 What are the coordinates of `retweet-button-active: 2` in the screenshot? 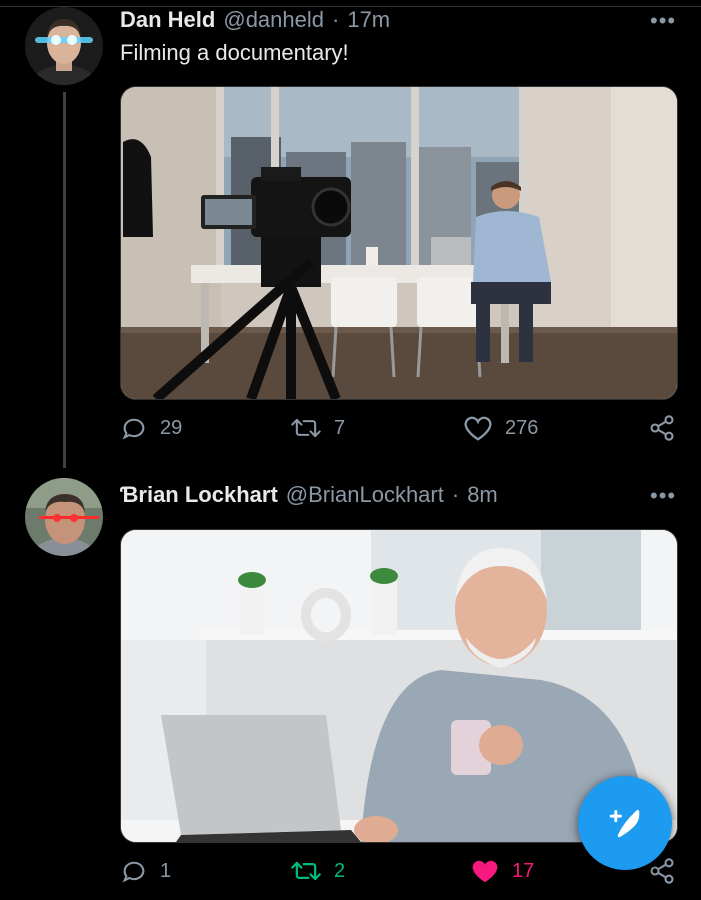 It's located at (317, 871).